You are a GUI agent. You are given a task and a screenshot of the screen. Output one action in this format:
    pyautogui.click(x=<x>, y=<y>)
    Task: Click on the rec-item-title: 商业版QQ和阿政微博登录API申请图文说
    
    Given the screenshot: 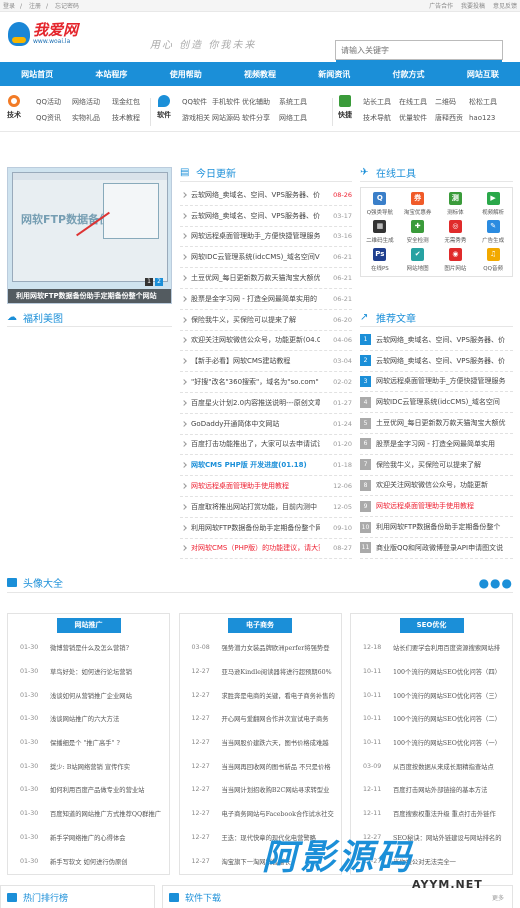 What is the action you would take?
    pyautogui.click(x=439, y=548)
    